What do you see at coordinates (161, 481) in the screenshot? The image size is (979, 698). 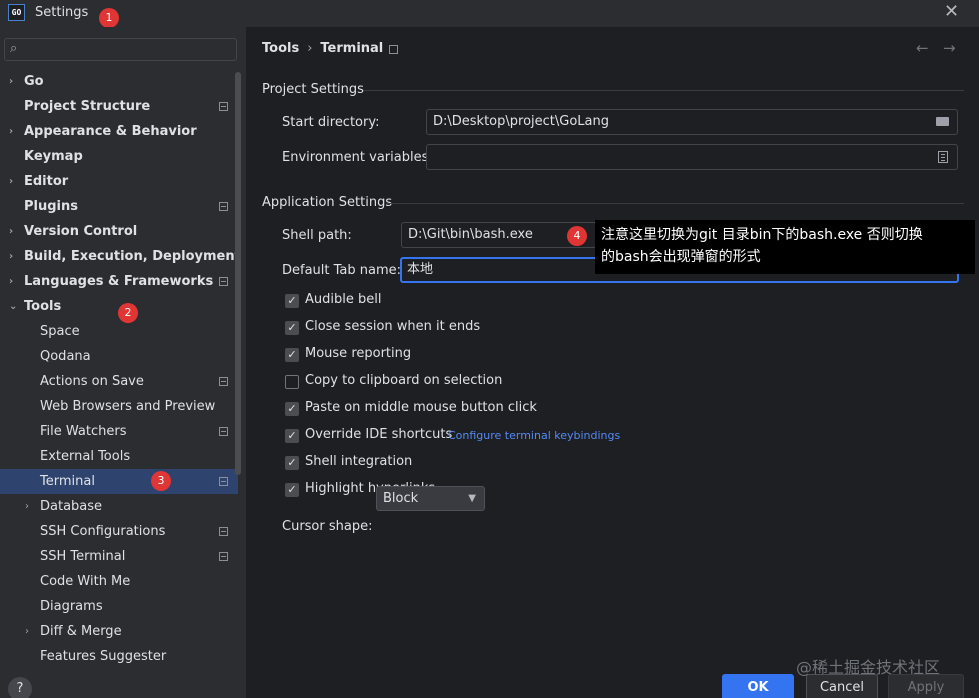 I see `annotation-badge-3: 3` at bounding box center [161, 481].